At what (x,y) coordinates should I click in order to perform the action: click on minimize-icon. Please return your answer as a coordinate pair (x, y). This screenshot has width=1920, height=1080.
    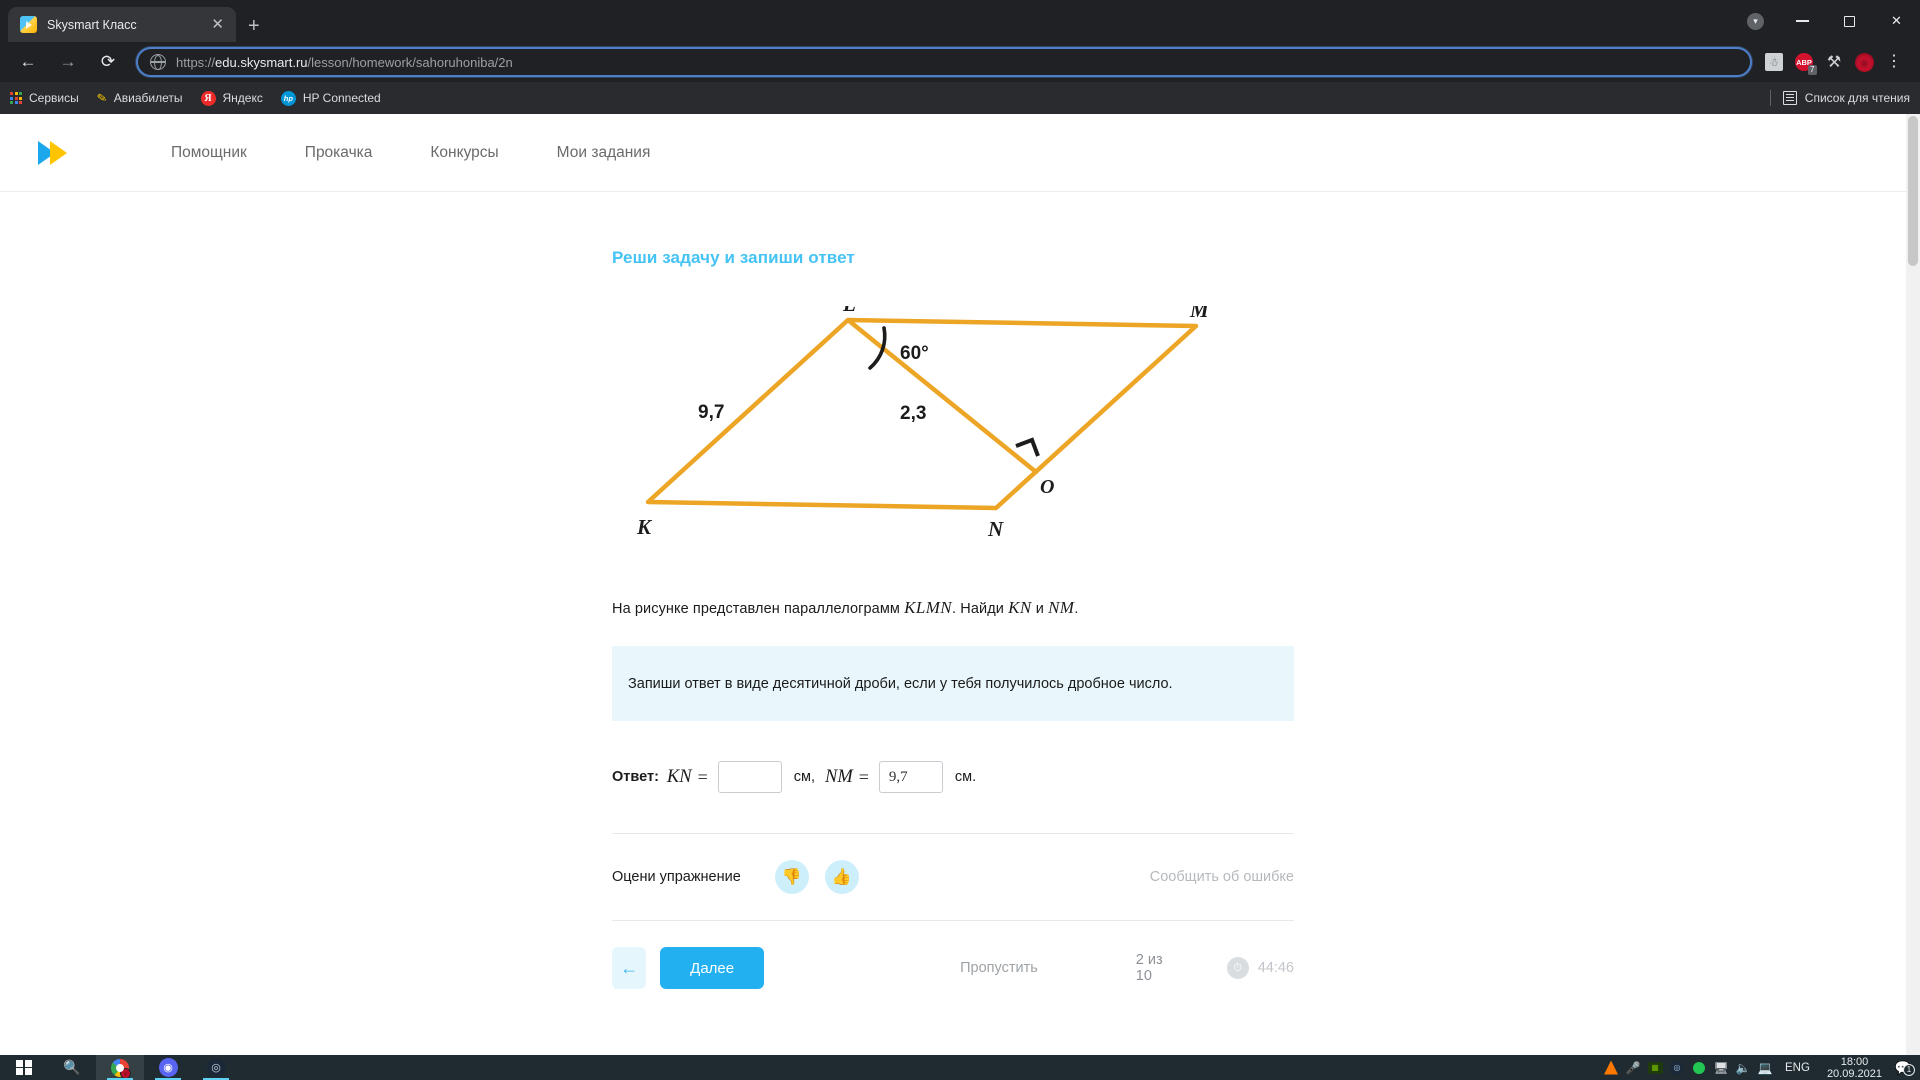
    Looking at the image, I should click on (1802, 21).